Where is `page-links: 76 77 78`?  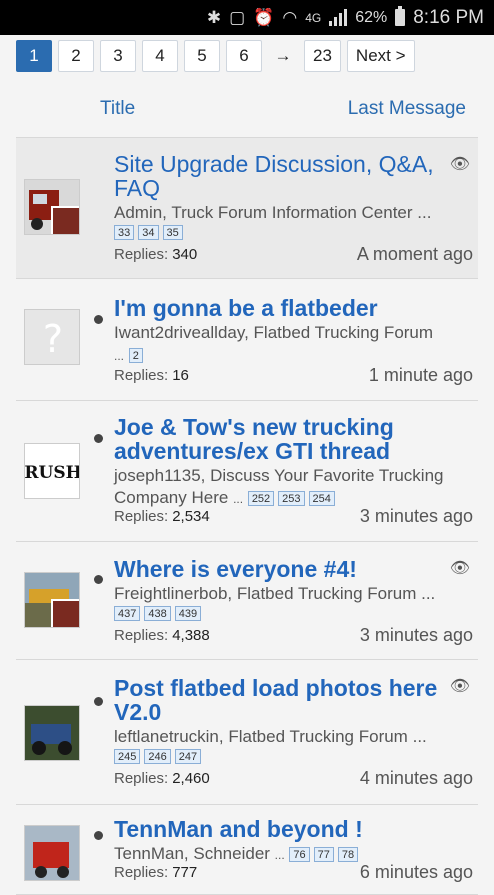
page-links: 76 77 78 is located at coordinates (324, 855).